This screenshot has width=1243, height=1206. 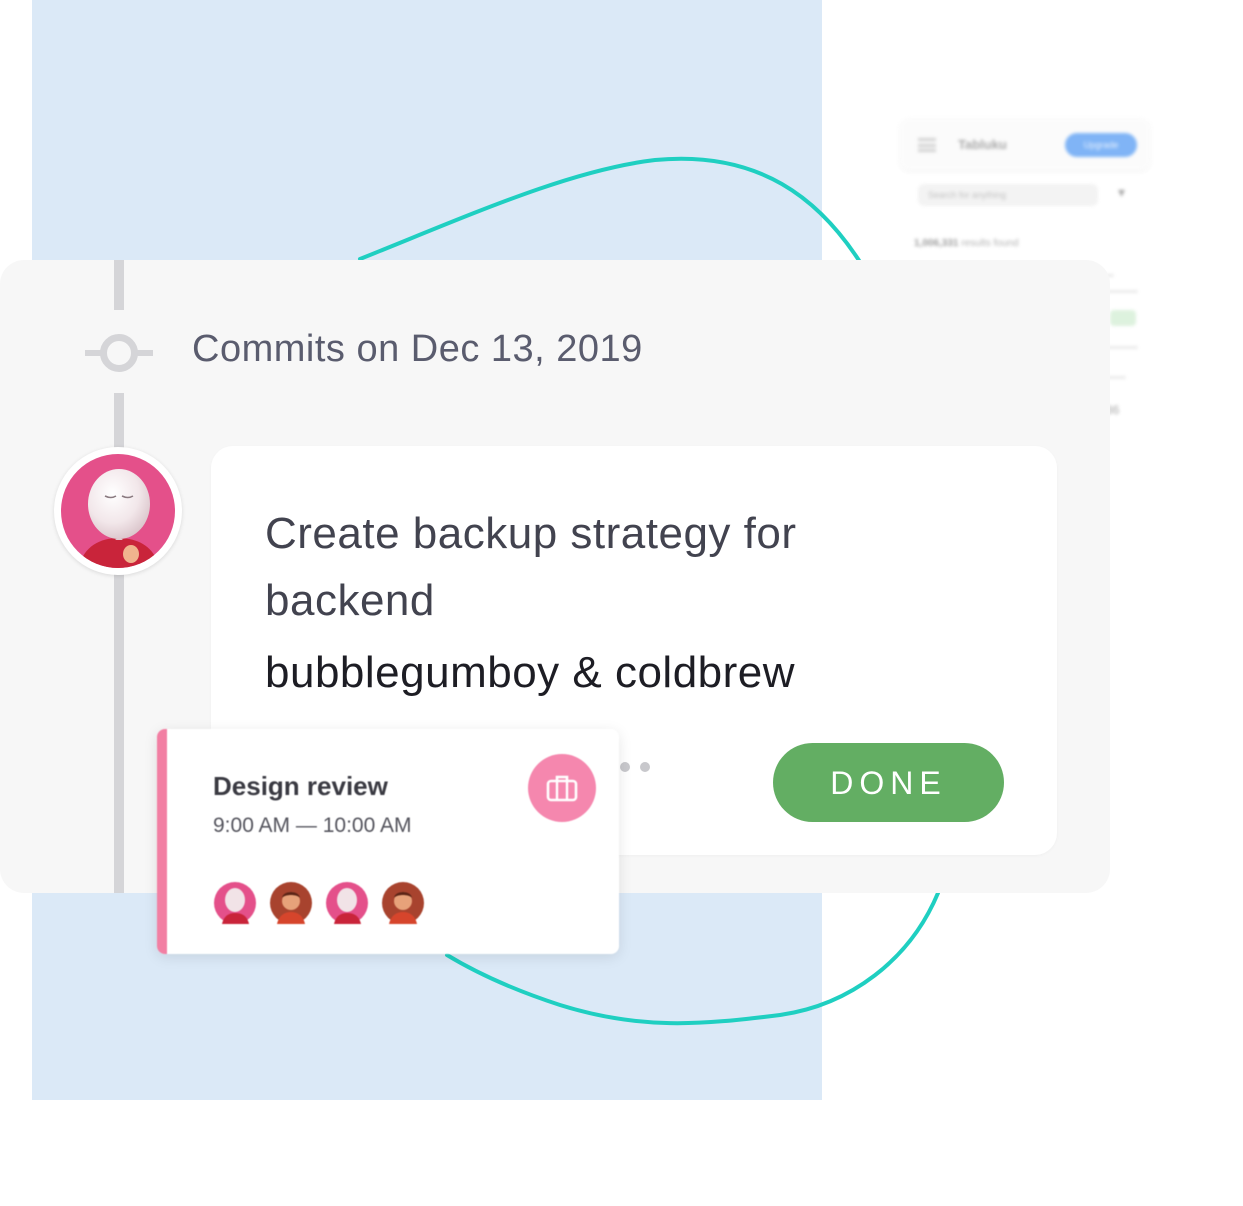 What do you see at coordinates (93, 353) in the screenshot?
I see `timeline-tick-left` at bounding box center [93, 353].